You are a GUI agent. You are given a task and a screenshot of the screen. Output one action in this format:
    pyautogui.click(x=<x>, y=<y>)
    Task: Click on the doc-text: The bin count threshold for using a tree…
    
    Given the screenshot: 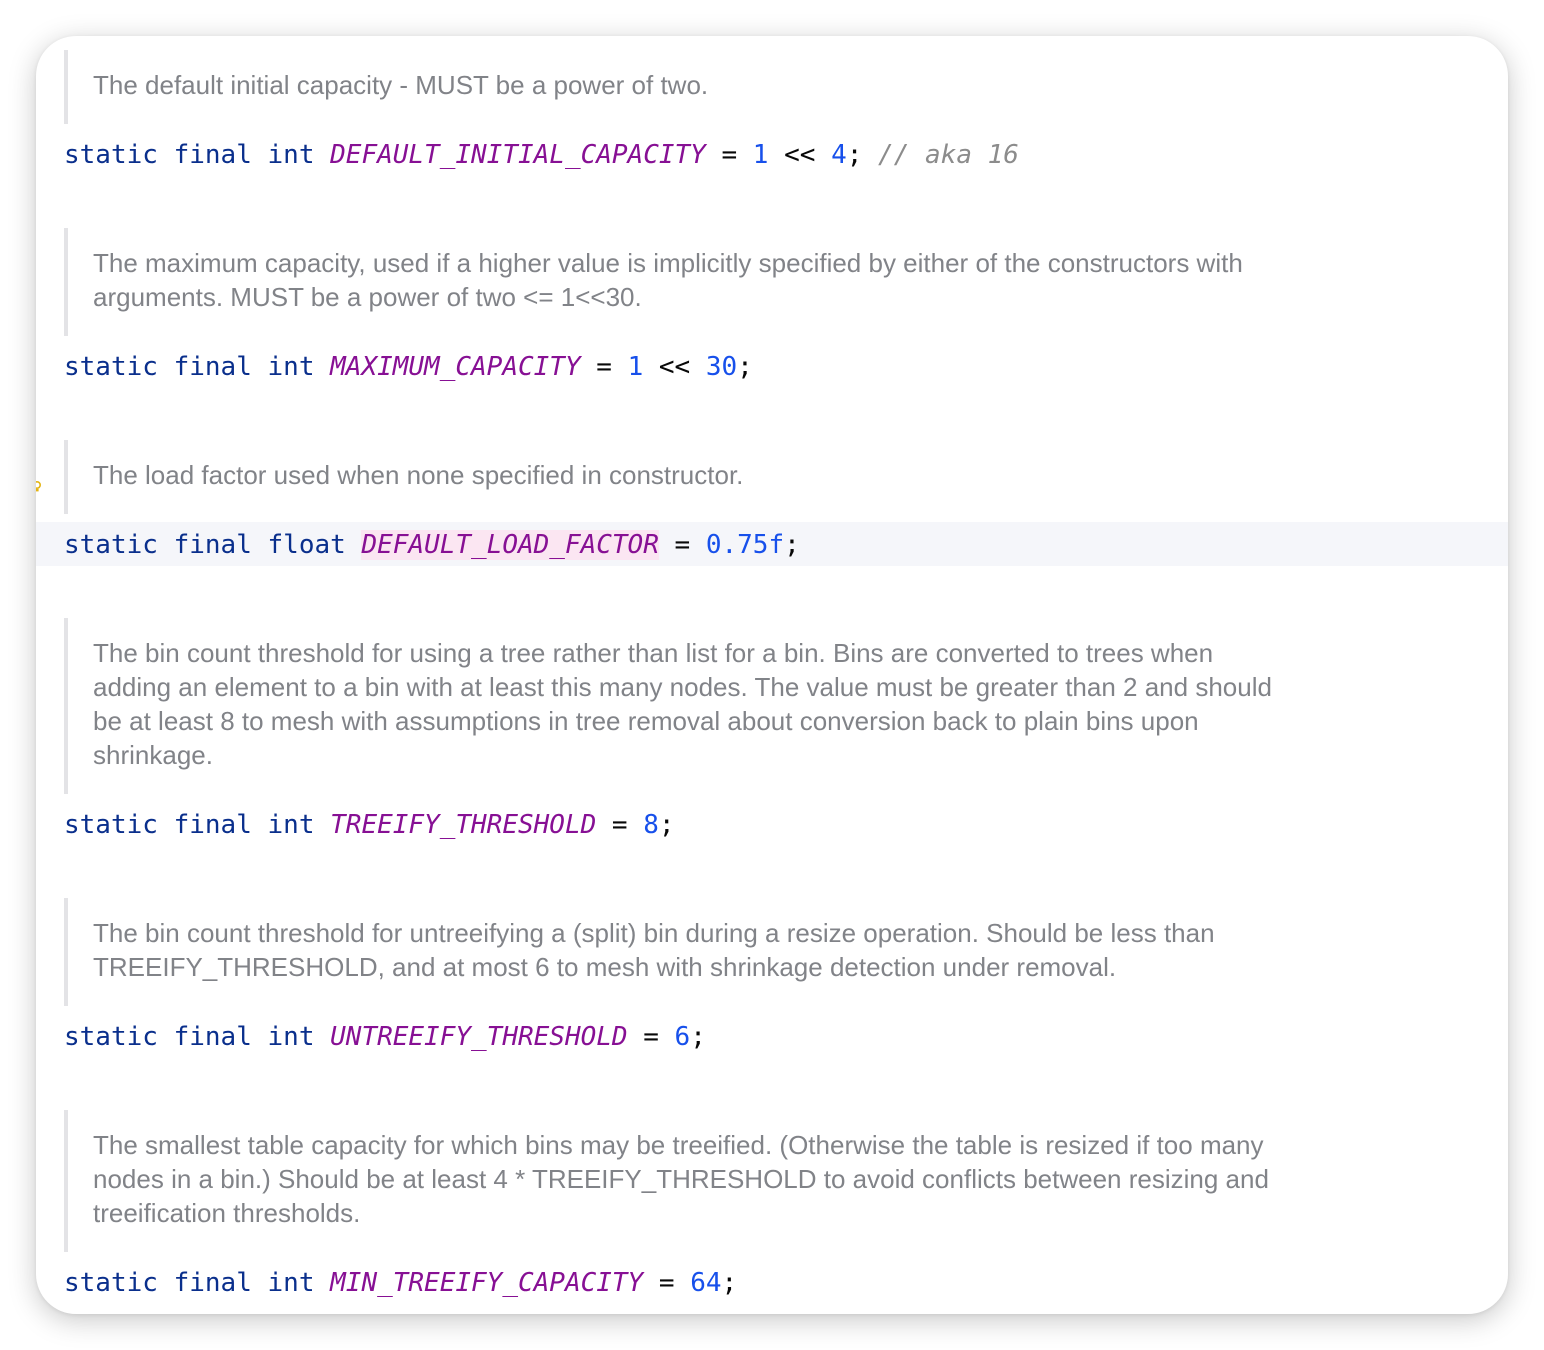 What is the action you would take?
    pyautogui.click(x=682, y=704)
    